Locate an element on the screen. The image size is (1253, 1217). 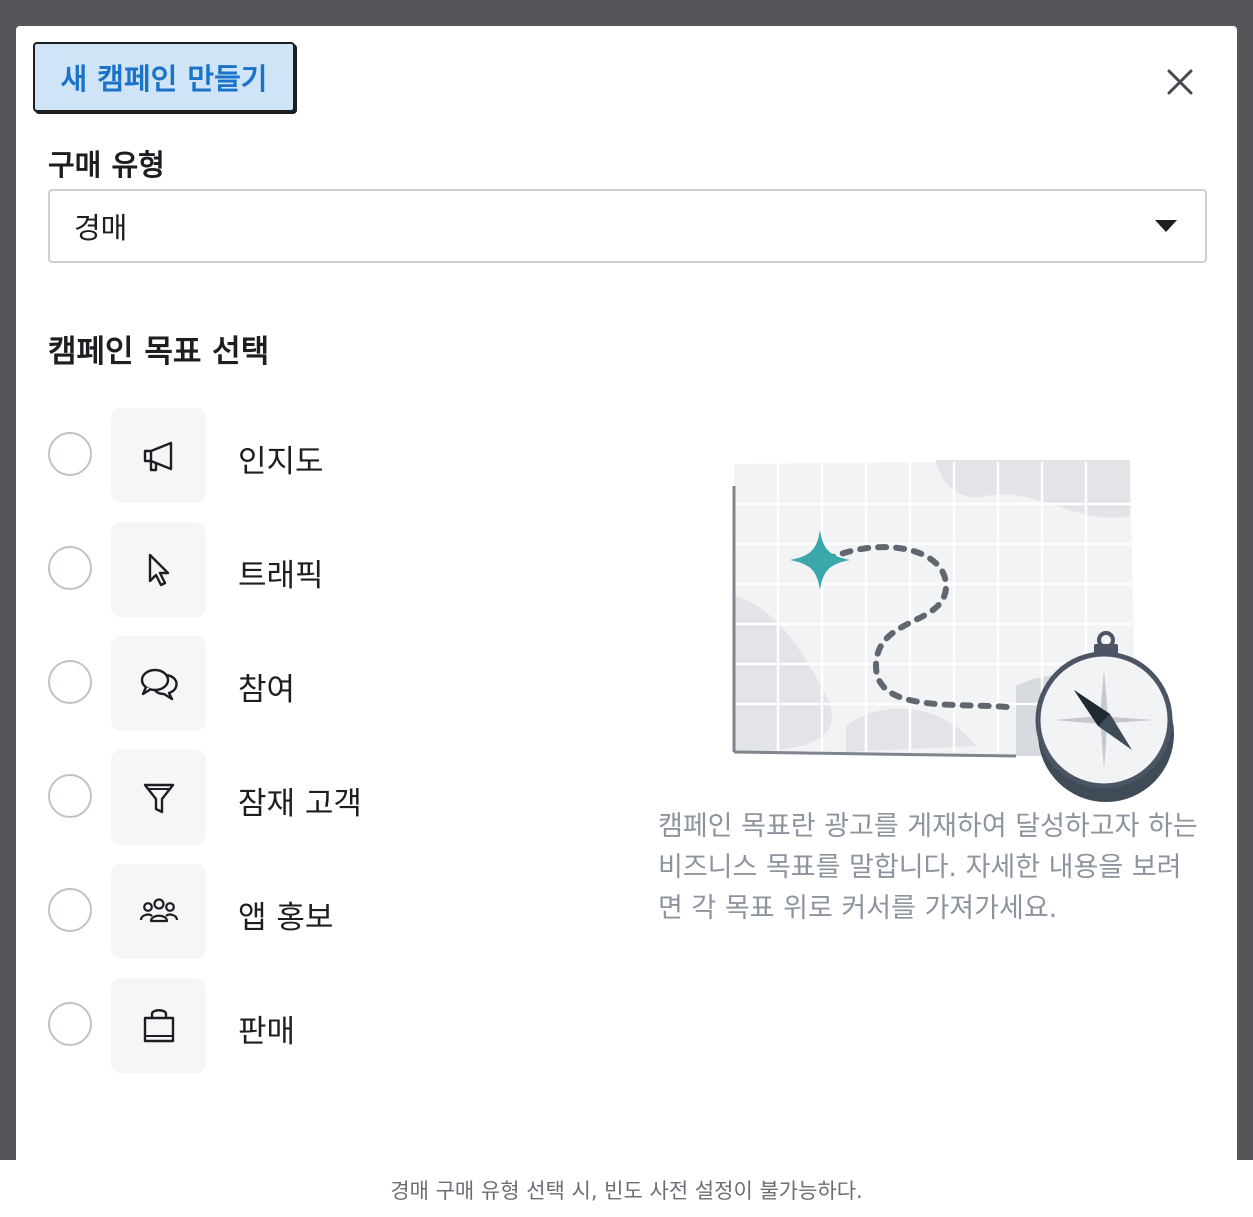
funnel-icon is located at coordinates (158, 798).